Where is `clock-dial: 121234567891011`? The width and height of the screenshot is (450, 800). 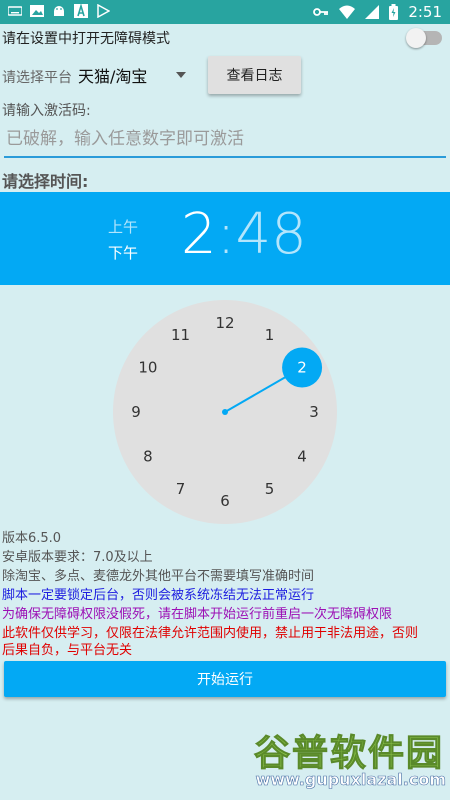
clock-dial: 121234567891011 is located at coordinates (225, 412).